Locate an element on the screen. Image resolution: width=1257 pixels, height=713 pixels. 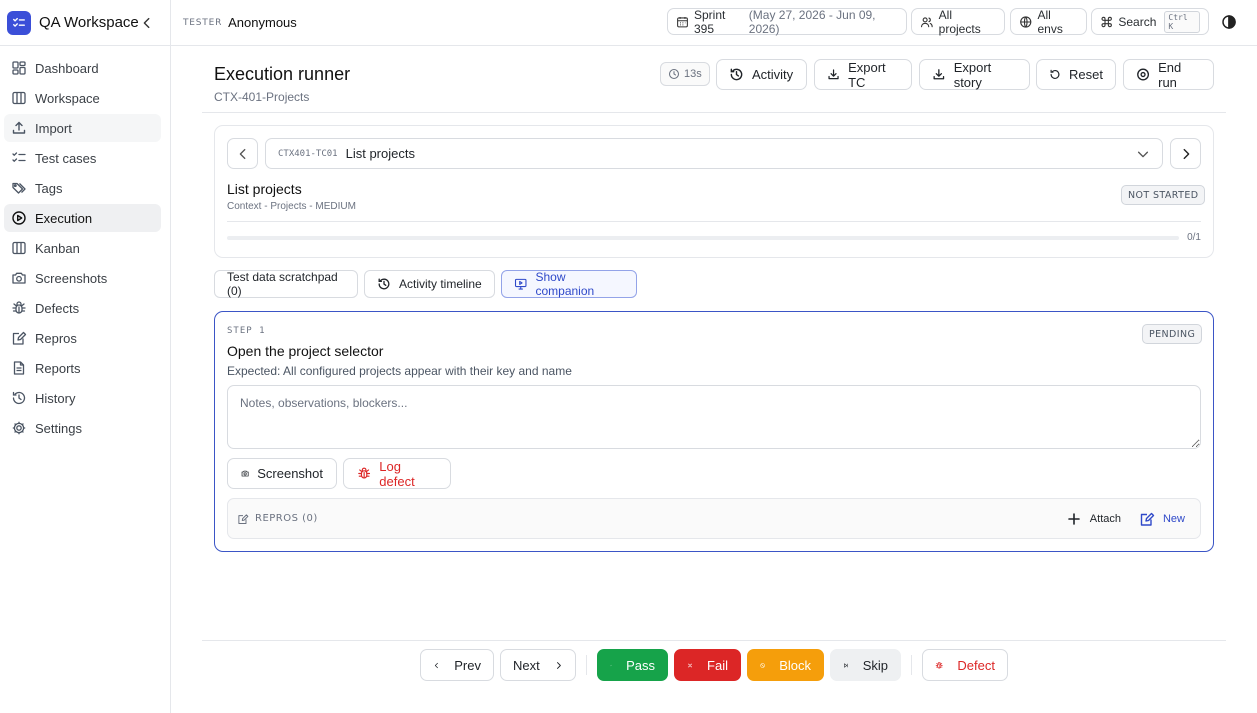
new-repro-button: New is located at coordinates (1162, 519).